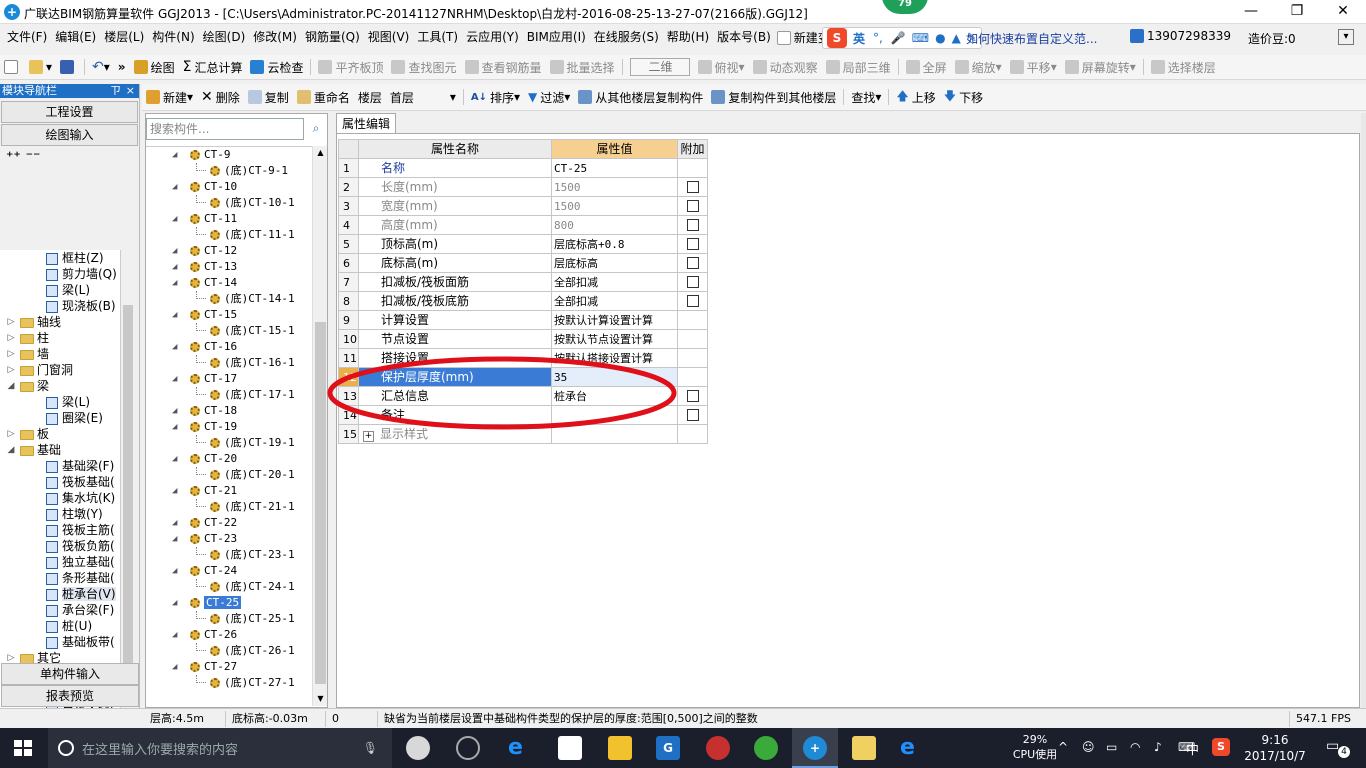 The image size is (1366, 768). Describe the element at coordinates (423, 67) in the screenshot. I see `find-element-button: 查找图元` at that location.